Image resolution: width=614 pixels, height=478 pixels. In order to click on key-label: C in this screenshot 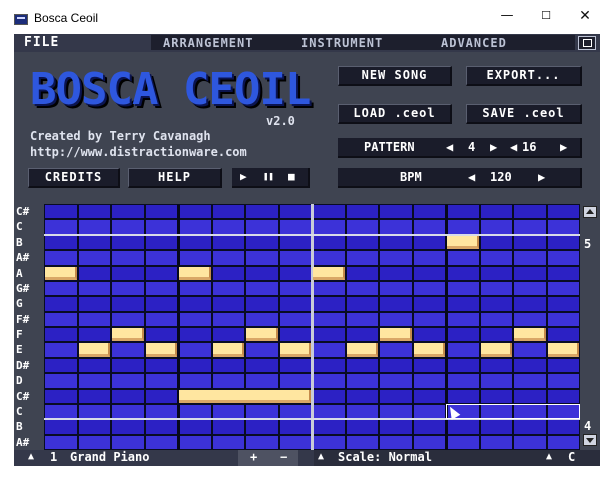, I will do `click(571, 457)`.